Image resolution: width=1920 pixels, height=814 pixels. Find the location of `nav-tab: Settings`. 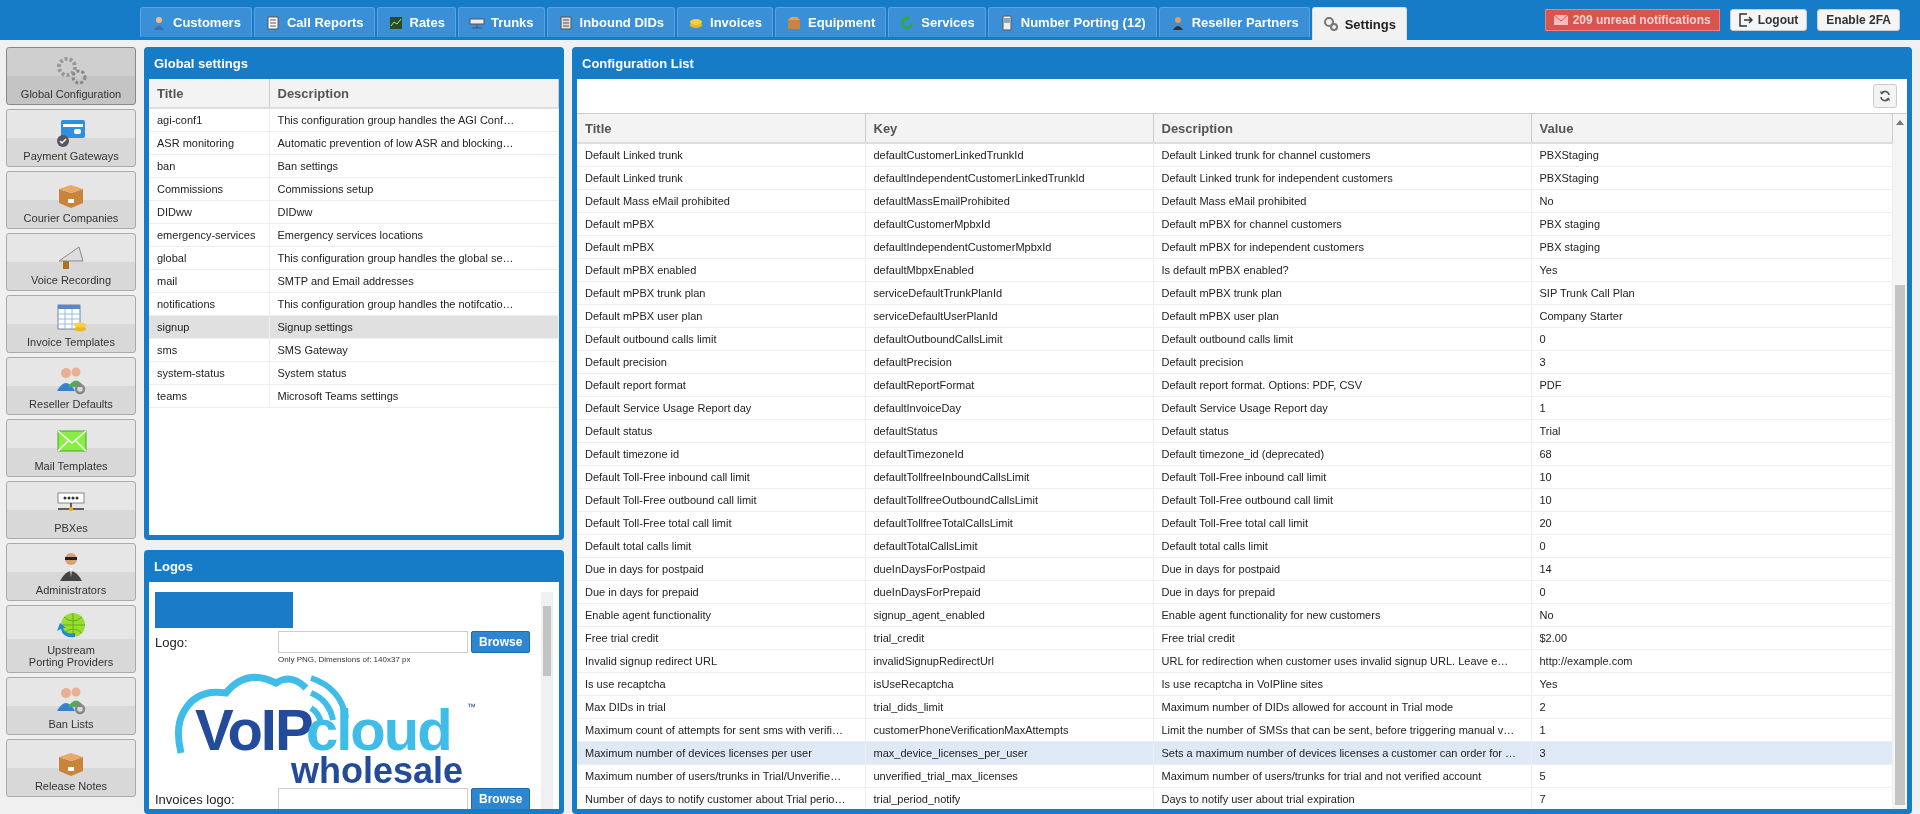

nav-tab: Settings is located at coordinates (1359, 23).